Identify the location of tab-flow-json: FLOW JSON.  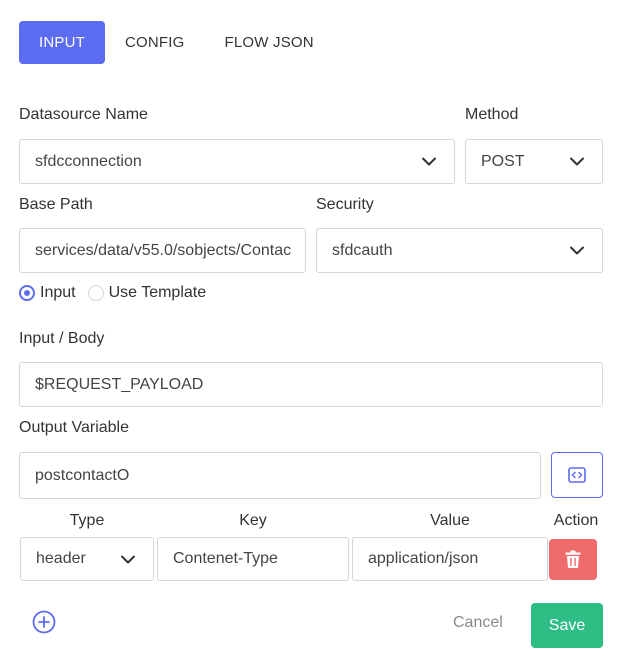
(269, 42).